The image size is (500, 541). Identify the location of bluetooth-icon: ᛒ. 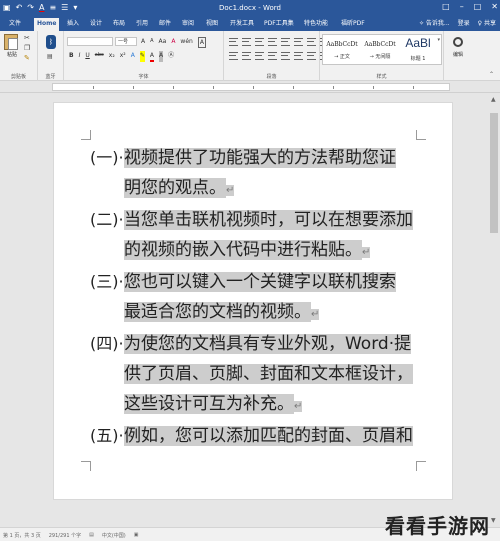
(51, 42).